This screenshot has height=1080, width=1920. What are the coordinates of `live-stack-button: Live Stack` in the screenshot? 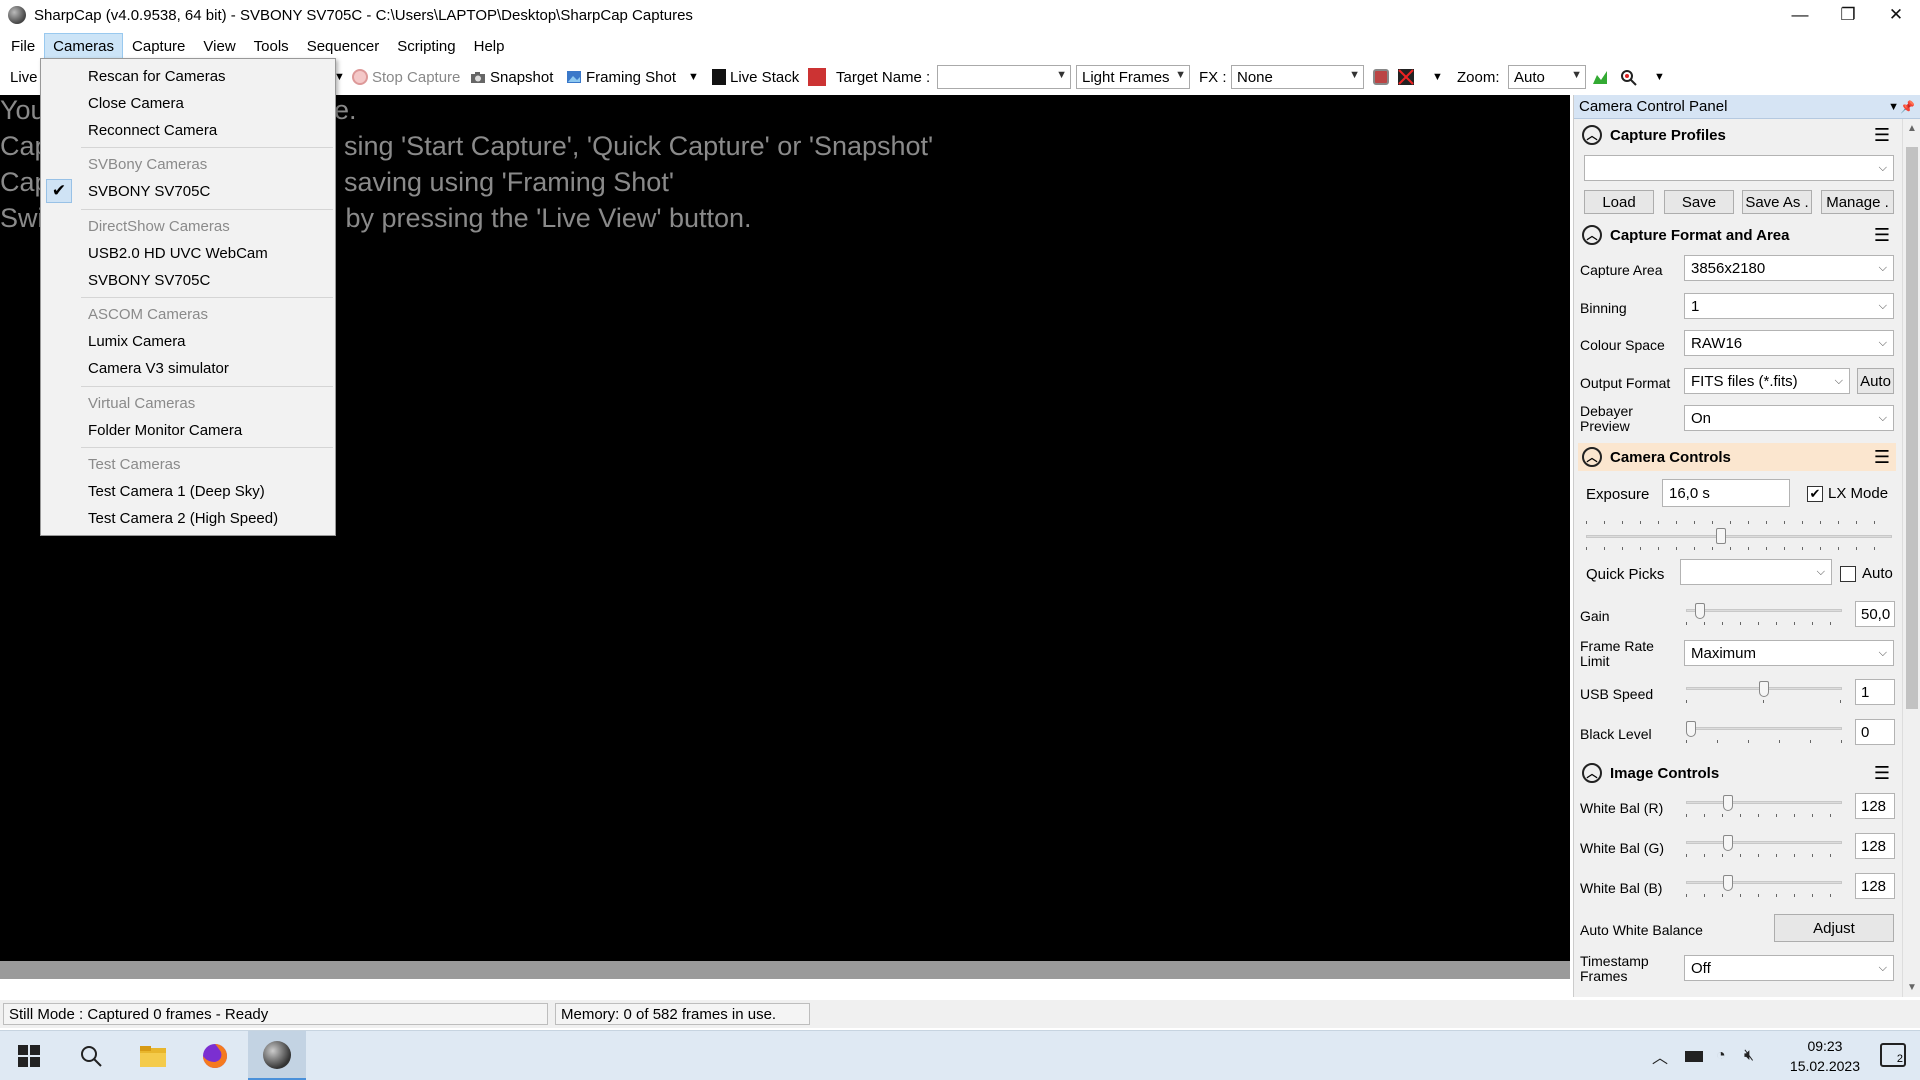 It's located at (755, 77).